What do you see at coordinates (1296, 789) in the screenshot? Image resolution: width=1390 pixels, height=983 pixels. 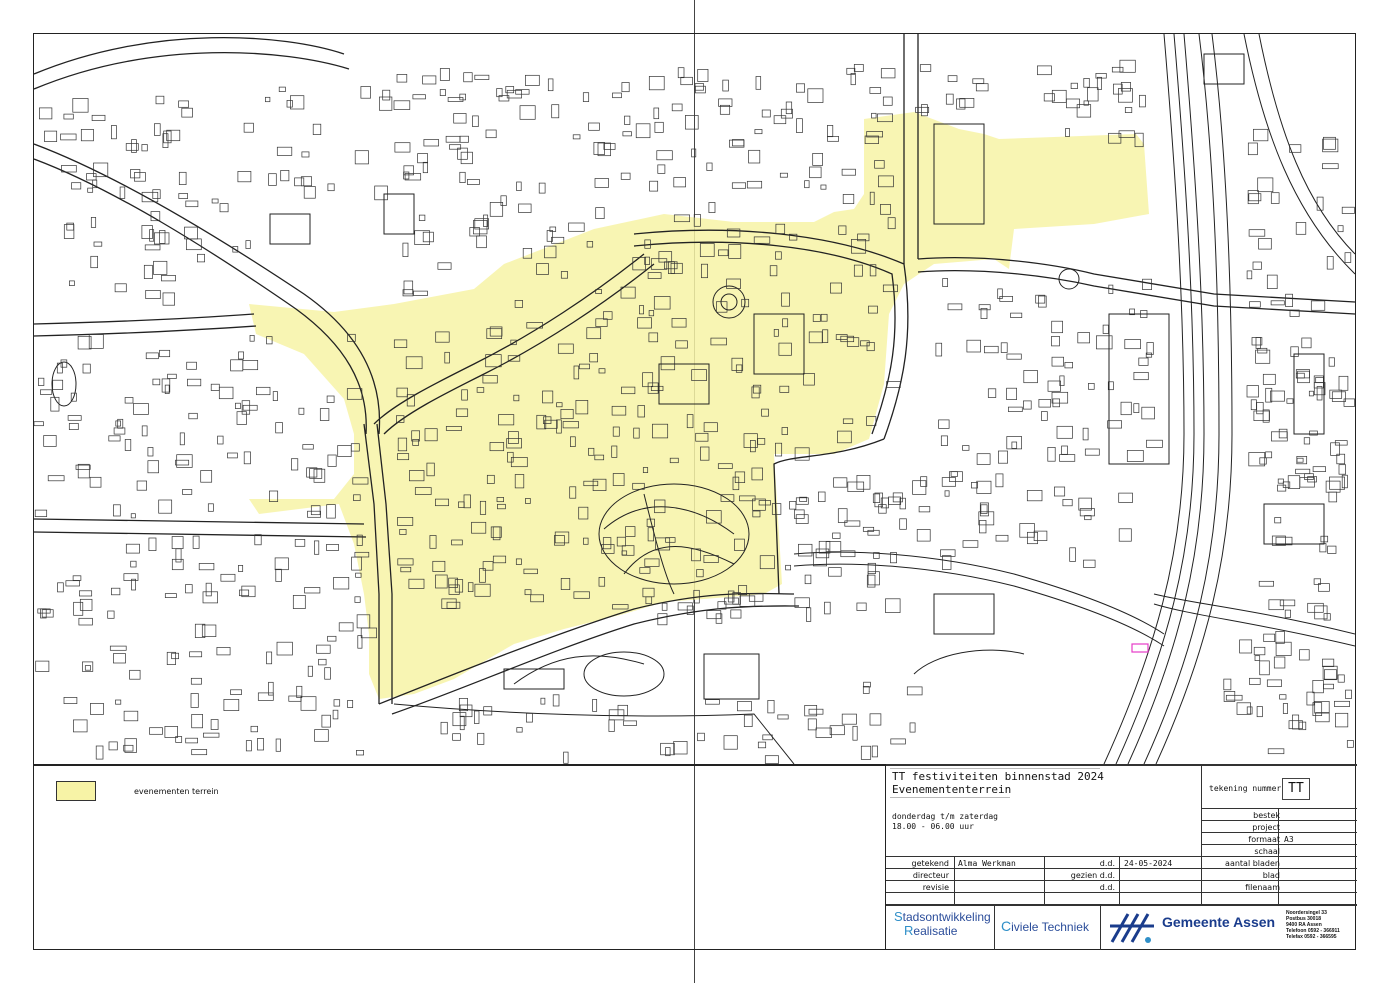 I see `drawing-number: TT` at bounding box center [1296, 789].